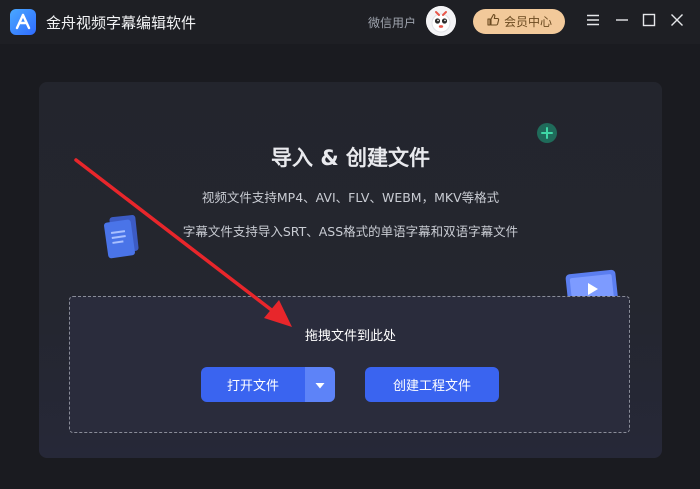 This screenshot has width=700, height=489. I want to click on thumbs-up-icon, so click(493, 21).